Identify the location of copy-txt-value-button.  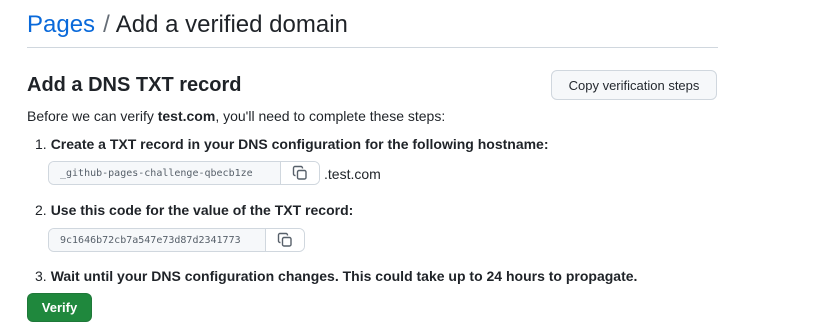
(285, 240).